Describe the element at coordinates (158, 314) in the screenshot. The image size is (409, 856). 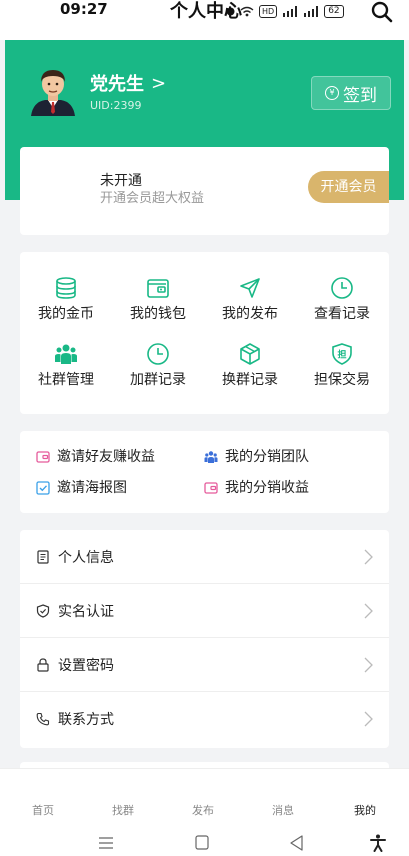
I see `grid-label: 我的钱包` at that location.